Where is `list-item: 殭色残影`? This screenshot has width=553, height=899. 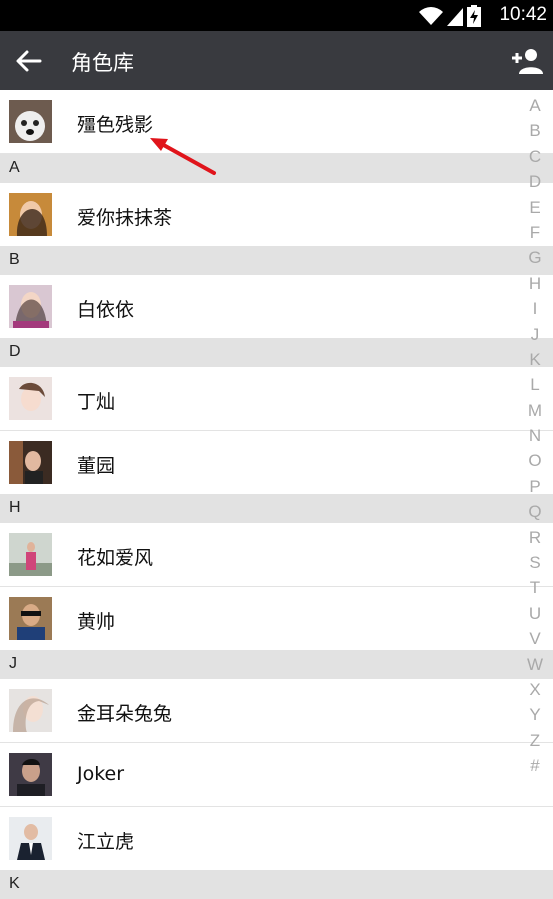 list-item: 殭色残影 is located at coordinates (276, 122).